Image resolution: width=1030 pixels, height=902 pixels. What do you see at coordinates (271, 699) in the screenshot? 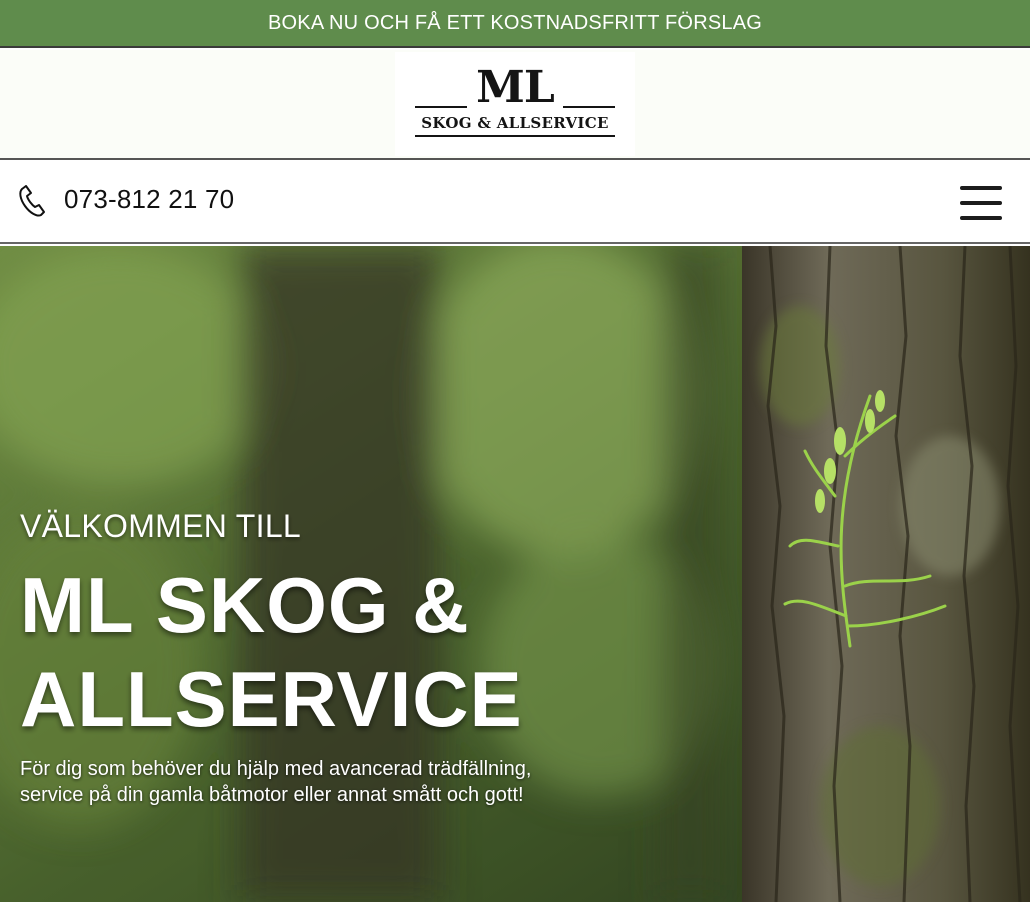
I see `hero-title-line: ALLSERVICE` at bounding box center [271, 699].